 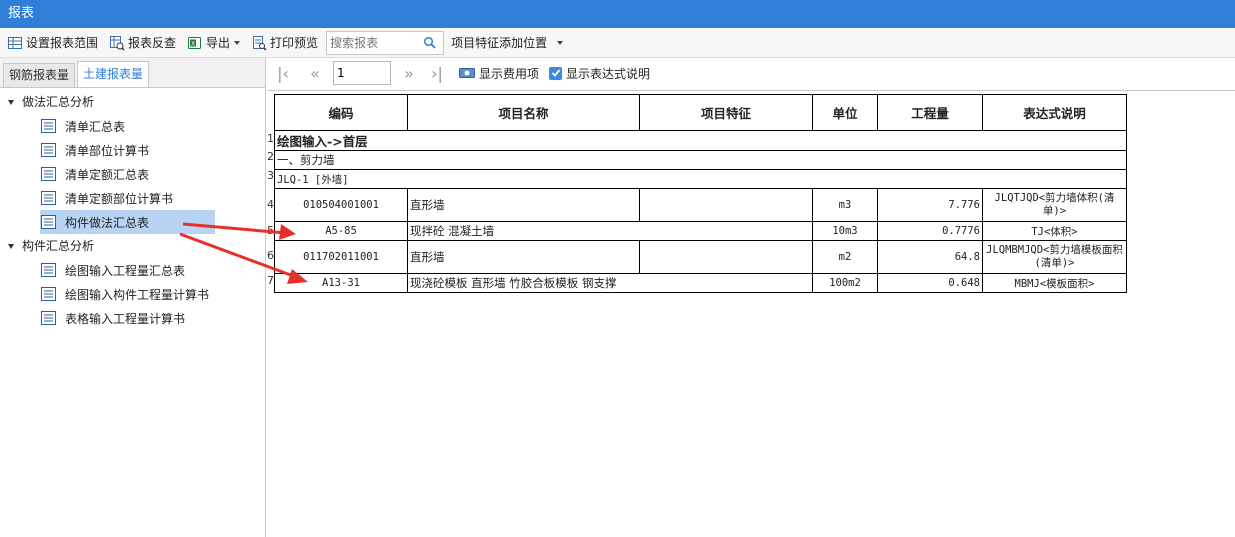 I want to click on tree-group-method-summary: 做法汇总分析, so click(x=51, y=102).